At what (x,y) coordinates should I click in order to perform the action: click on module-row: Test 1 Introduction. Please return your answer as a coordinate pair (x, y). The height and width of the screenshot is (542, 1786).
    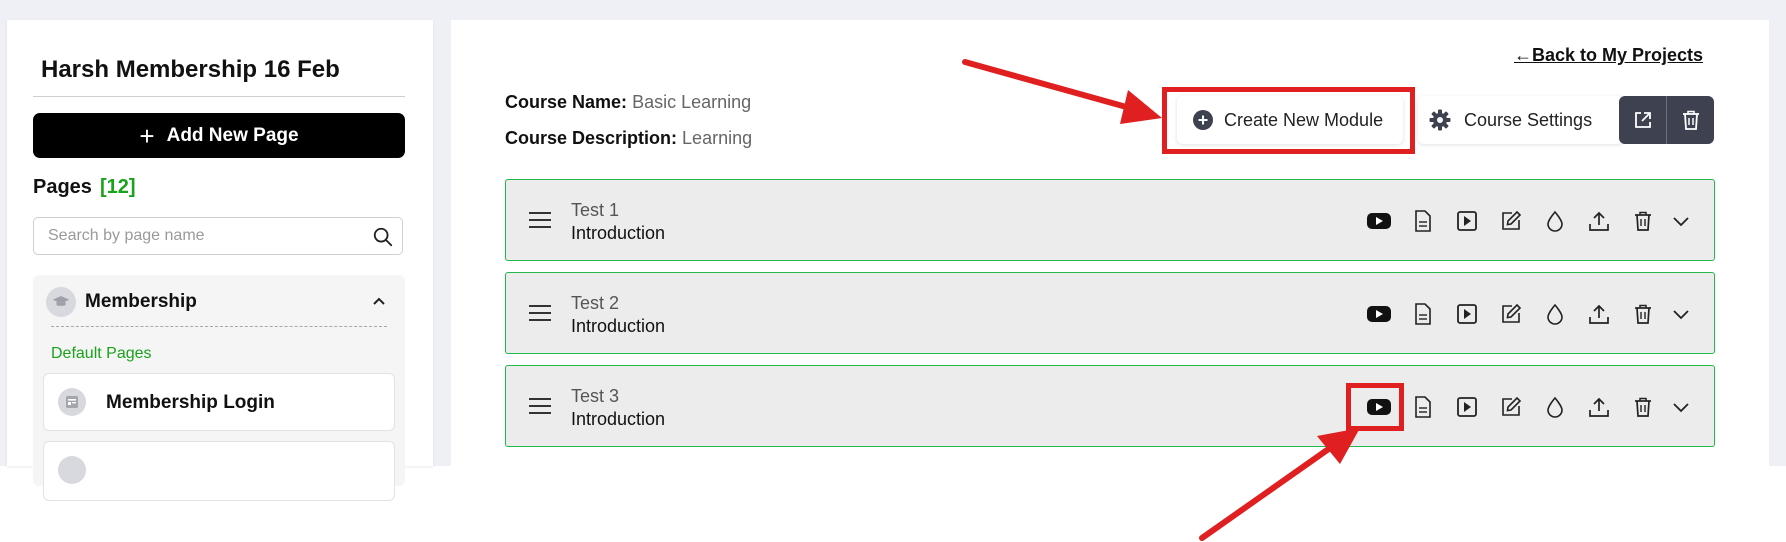
    Looking at the image, I should click on (1110, 220).